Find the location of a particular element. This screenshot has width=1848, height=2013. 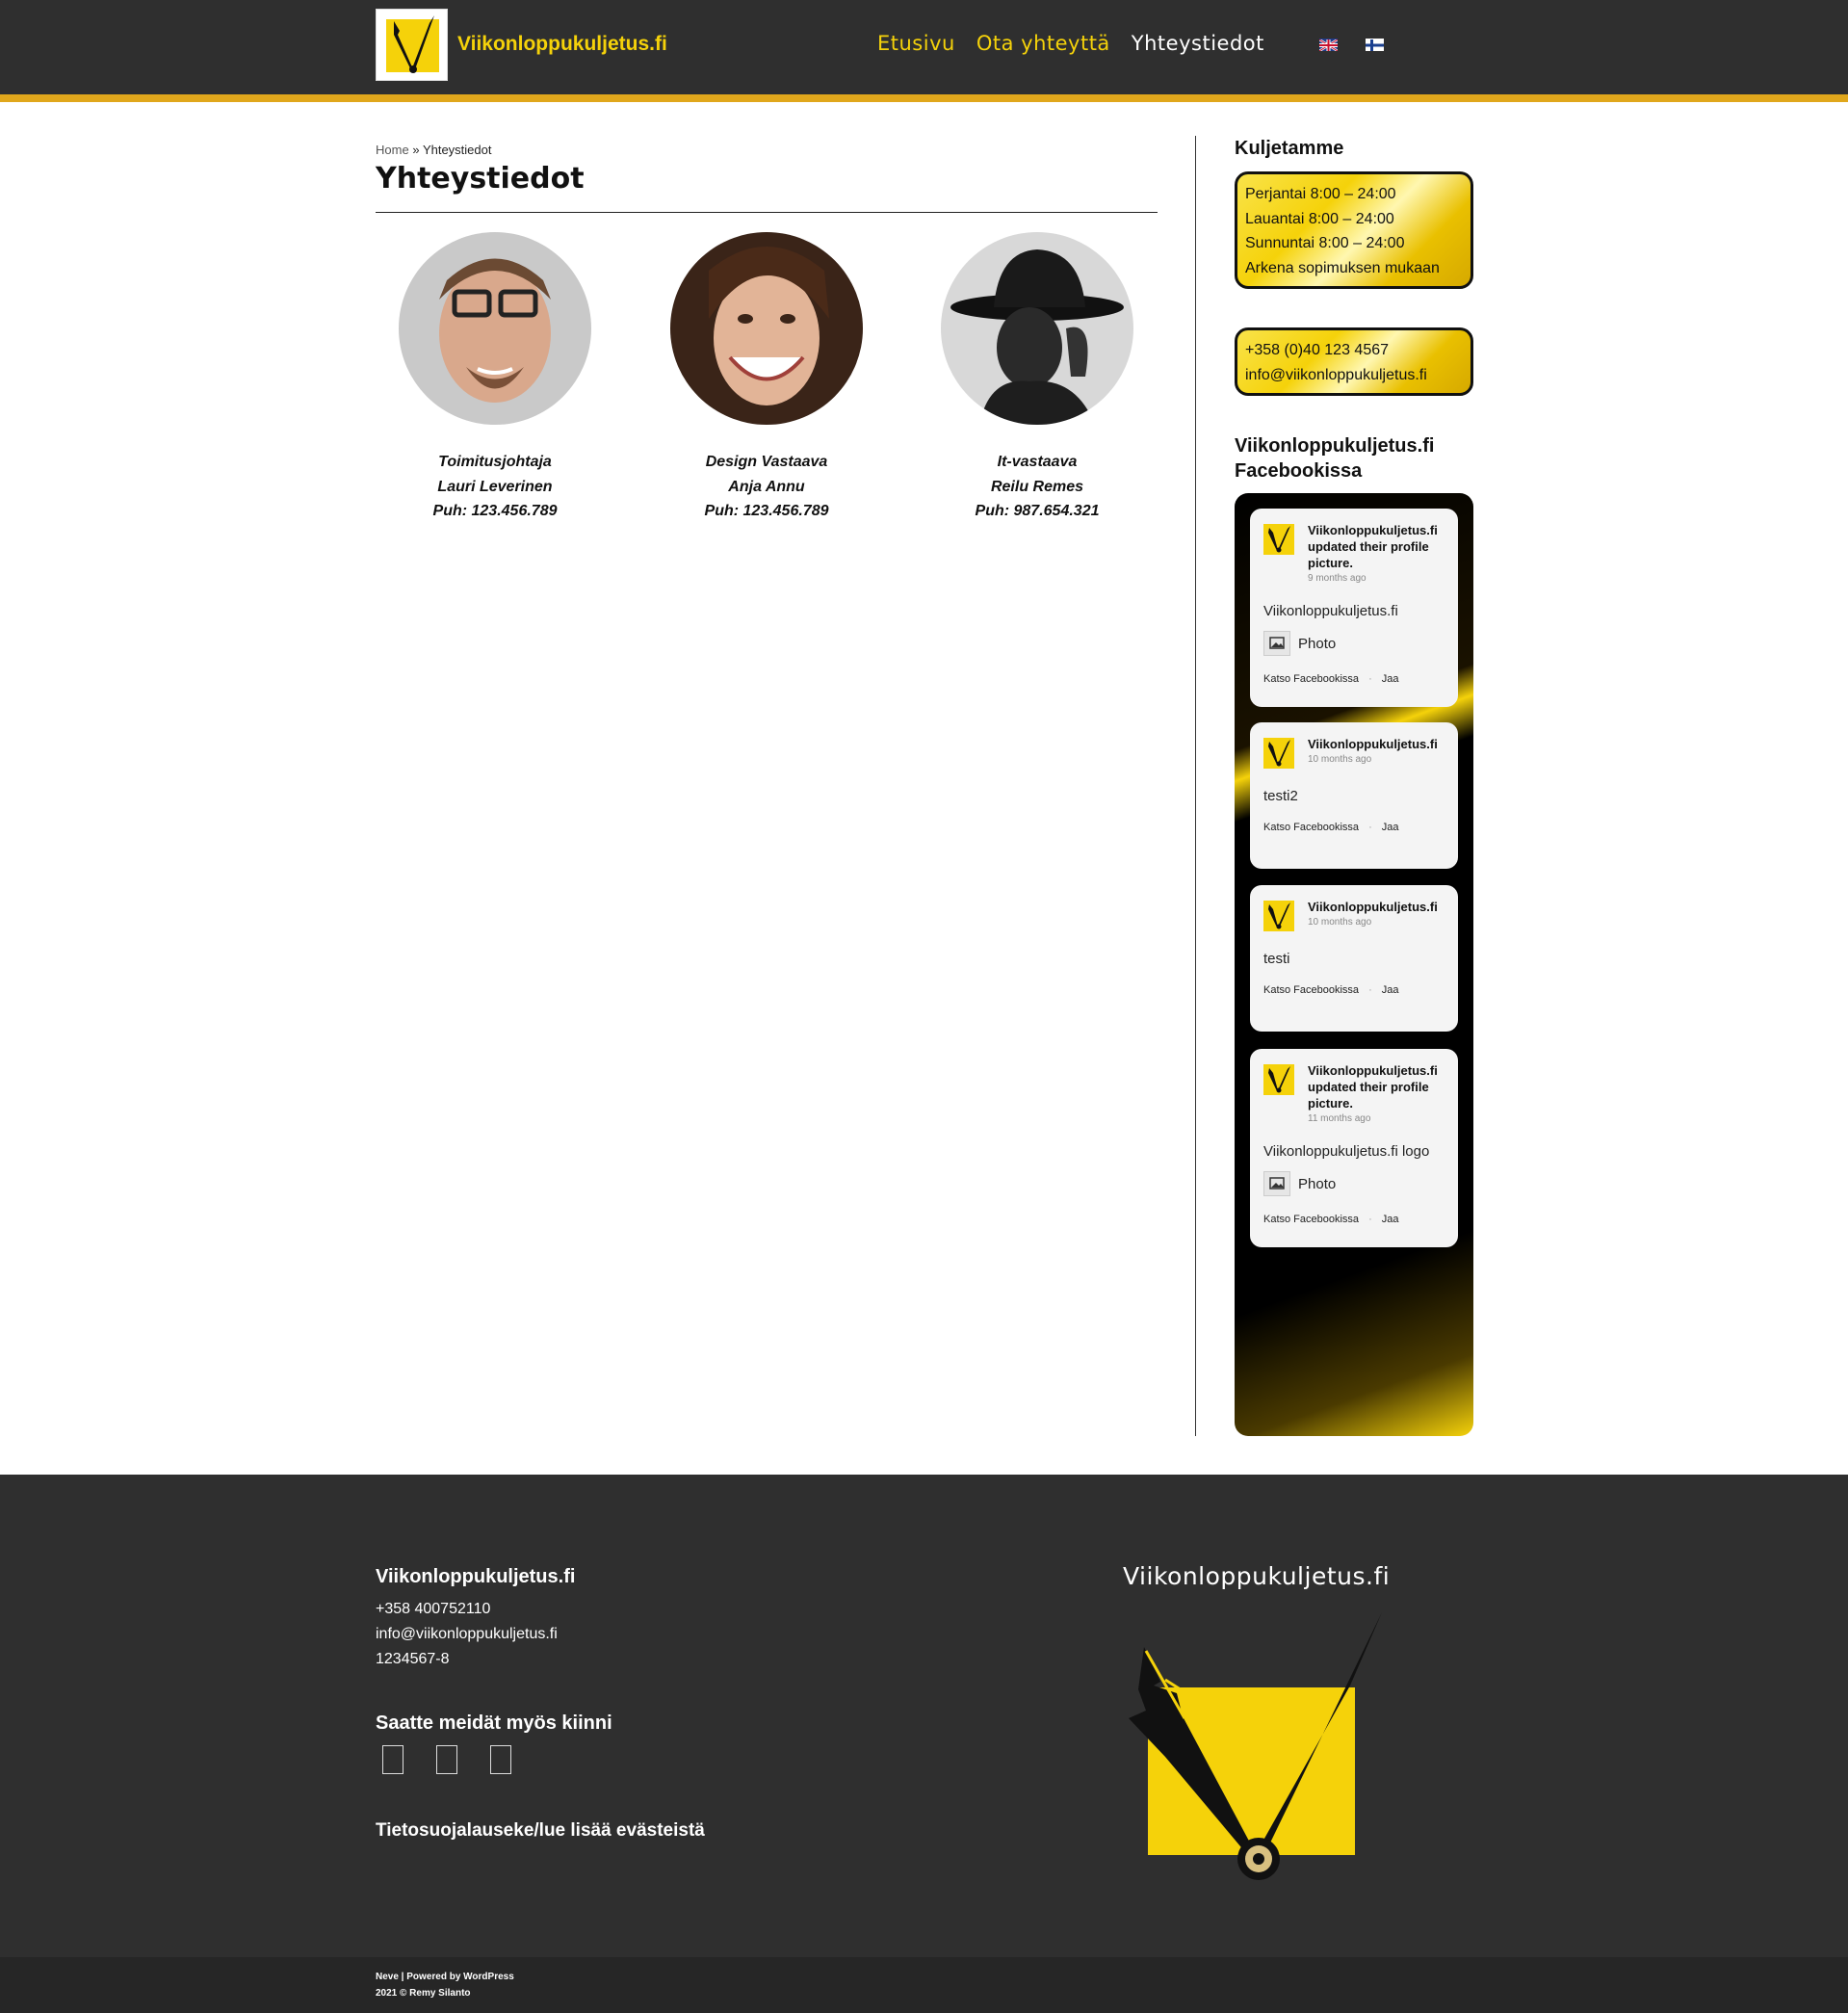

main-nav: Etusivu Ota yhteyttä Yhteystiedot is located at coordinates (1071, 43).